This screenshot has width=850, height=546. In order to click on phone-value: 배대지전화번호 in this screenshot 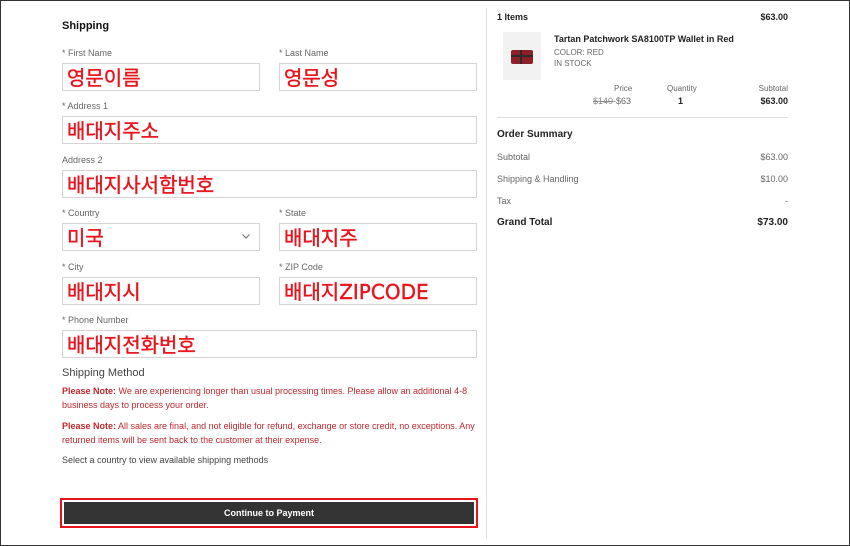, I will do `click(131, 345)`.